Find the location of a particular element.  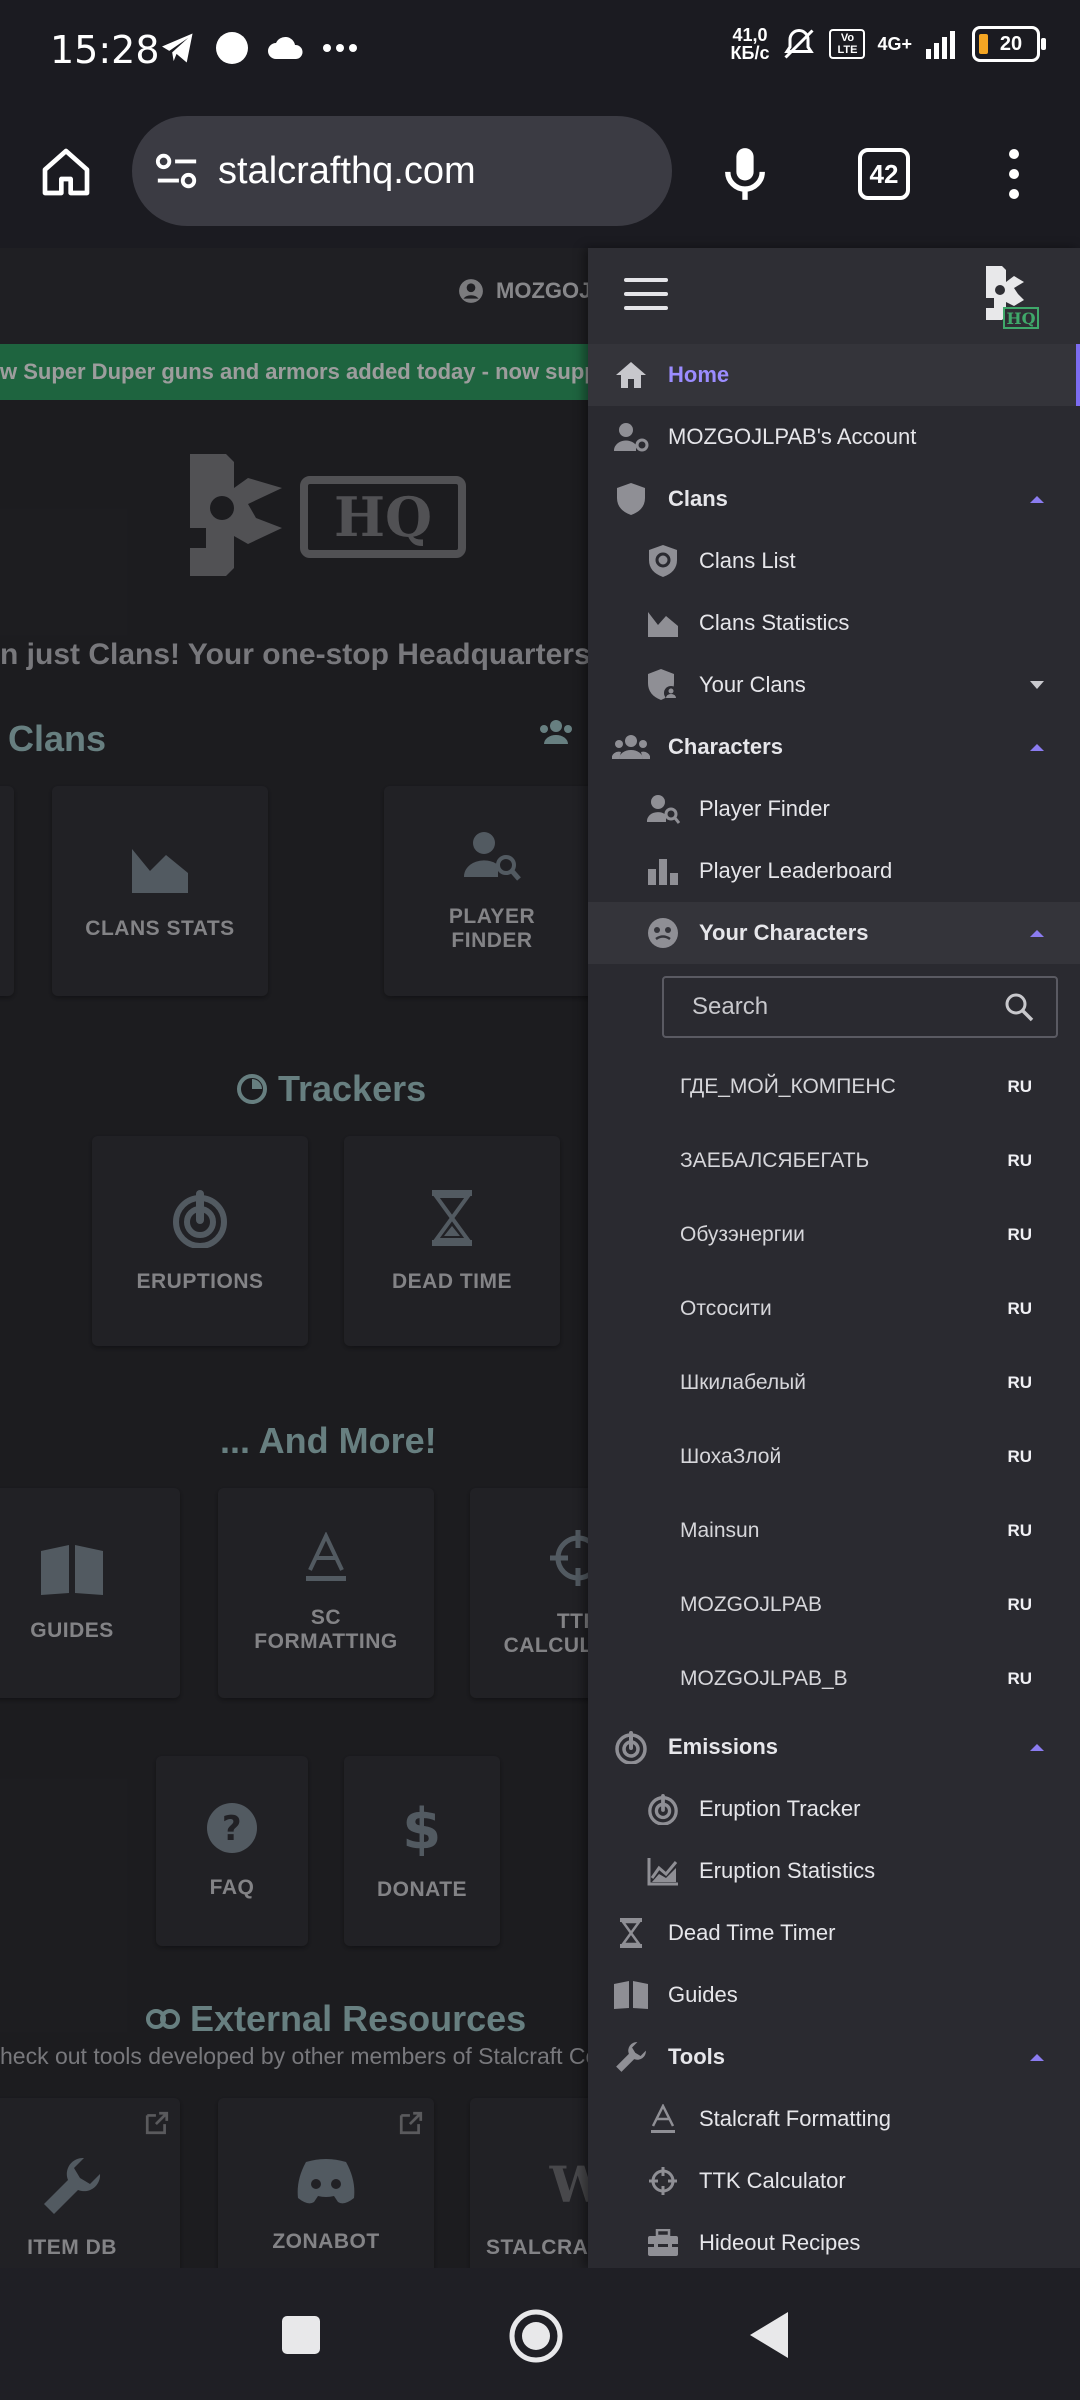

character-item: MOZGOJLPAB_B RU is located at coordinates (834, 1679).